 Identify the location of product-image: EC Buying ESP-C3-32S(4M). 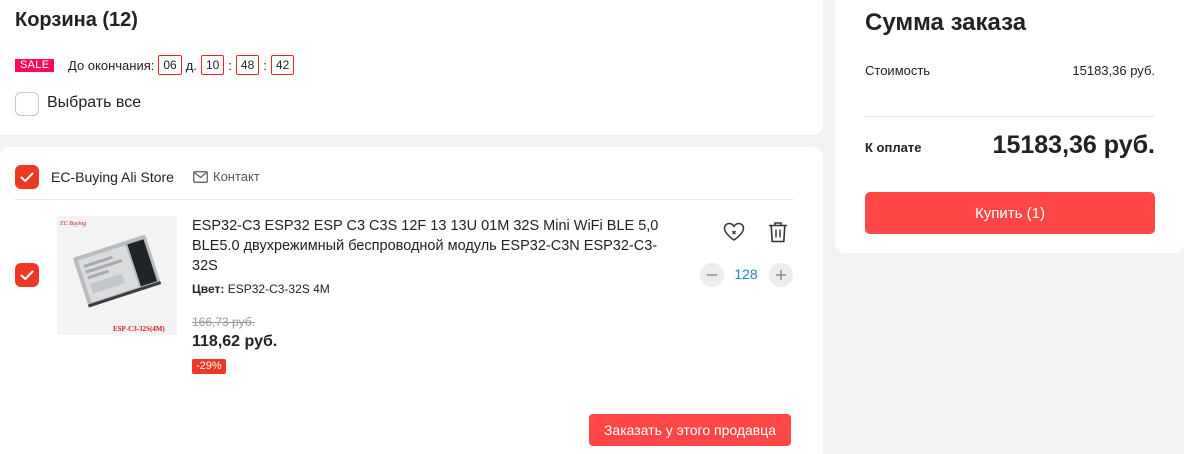
(117, 275).